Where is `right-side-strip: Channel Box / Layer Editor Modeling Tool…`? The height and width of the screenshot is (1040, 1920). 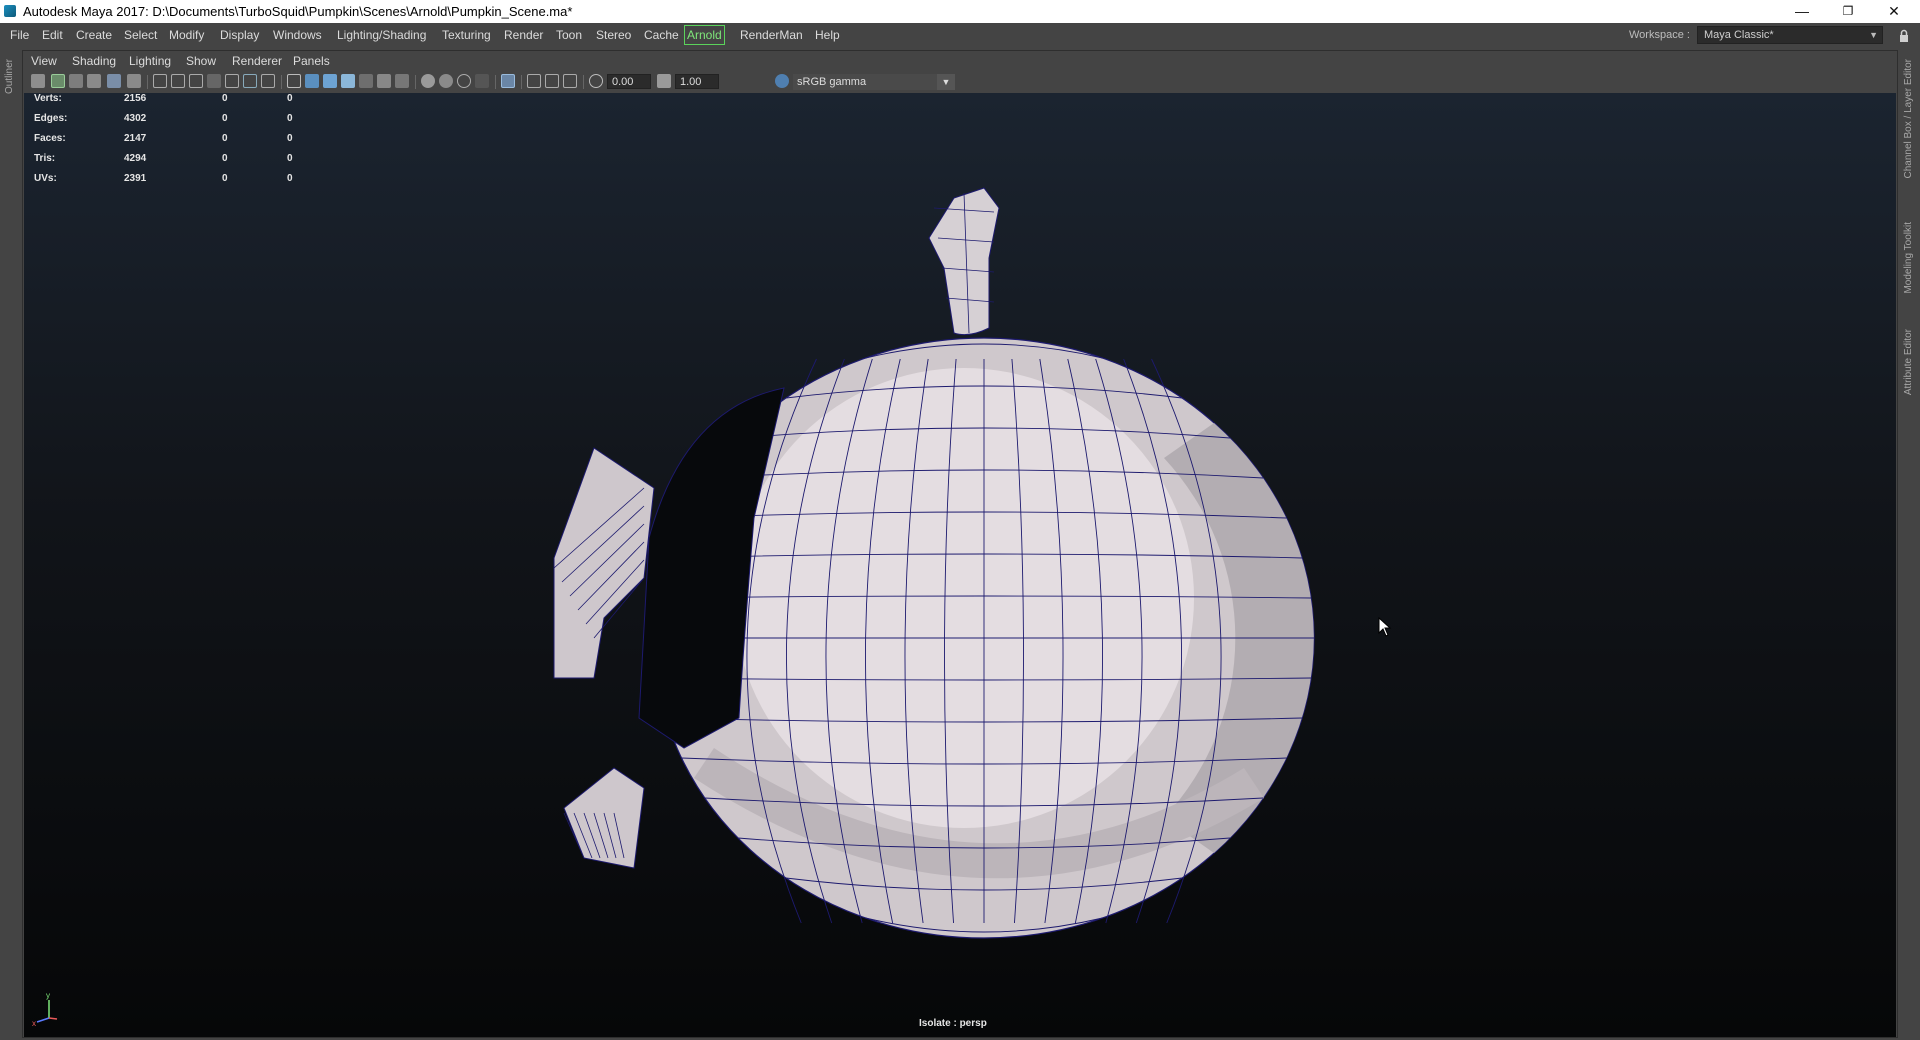 right-side-strip: Channel Box / Layer Editor Modeling Tool… is located at coordinates (1909, 543).